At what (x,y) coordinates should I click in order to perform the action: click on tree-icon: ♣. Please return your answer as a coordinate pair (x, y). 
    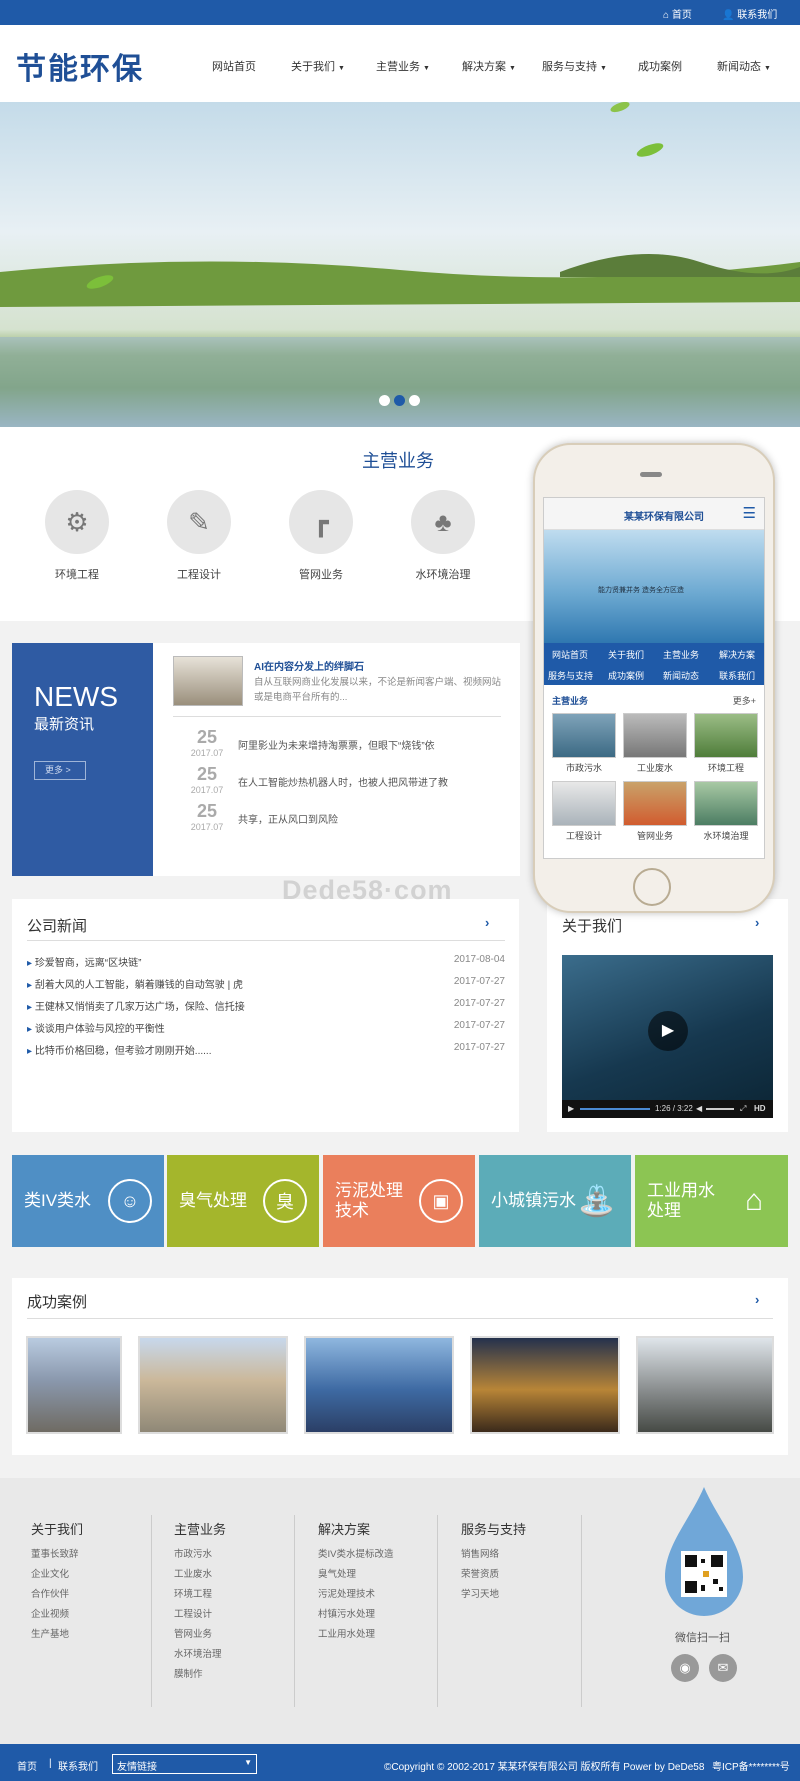
    Looking at the image, I should click on (443, 522).